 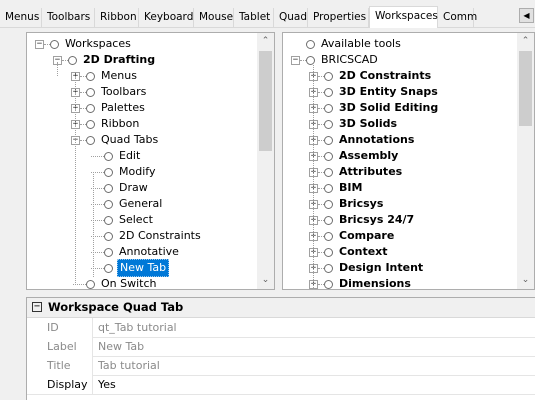 I want to click on tree-node: Modify, so click(x=142, y=172).